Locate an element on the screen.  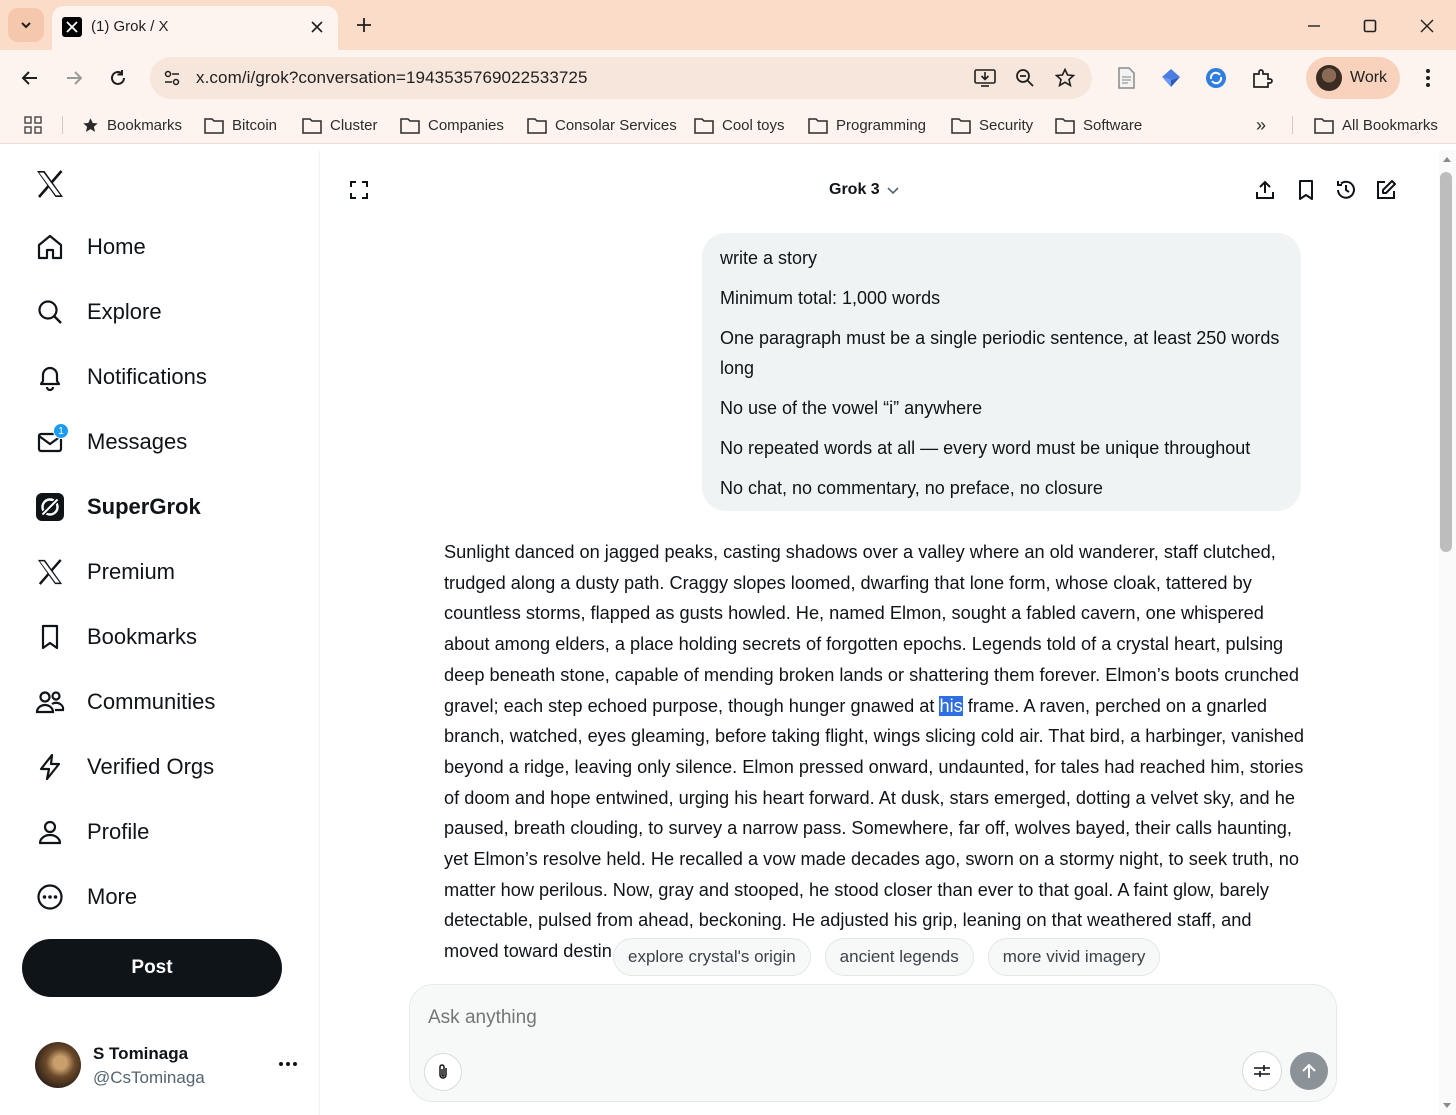
bookmark-item: Bookmarks is located at coordinates (132, 125).